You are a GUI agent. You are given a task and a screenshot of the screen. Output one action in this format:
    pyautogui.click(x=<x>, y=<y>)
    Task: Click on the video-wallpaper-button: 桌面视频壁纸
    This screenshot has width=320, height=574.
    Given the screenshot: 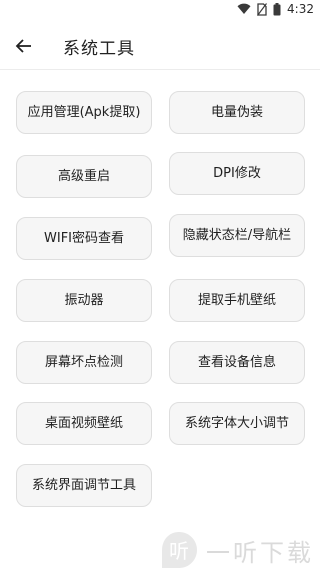 What is the action you would take?
    pyautogui.click(x=84, y=423)
    